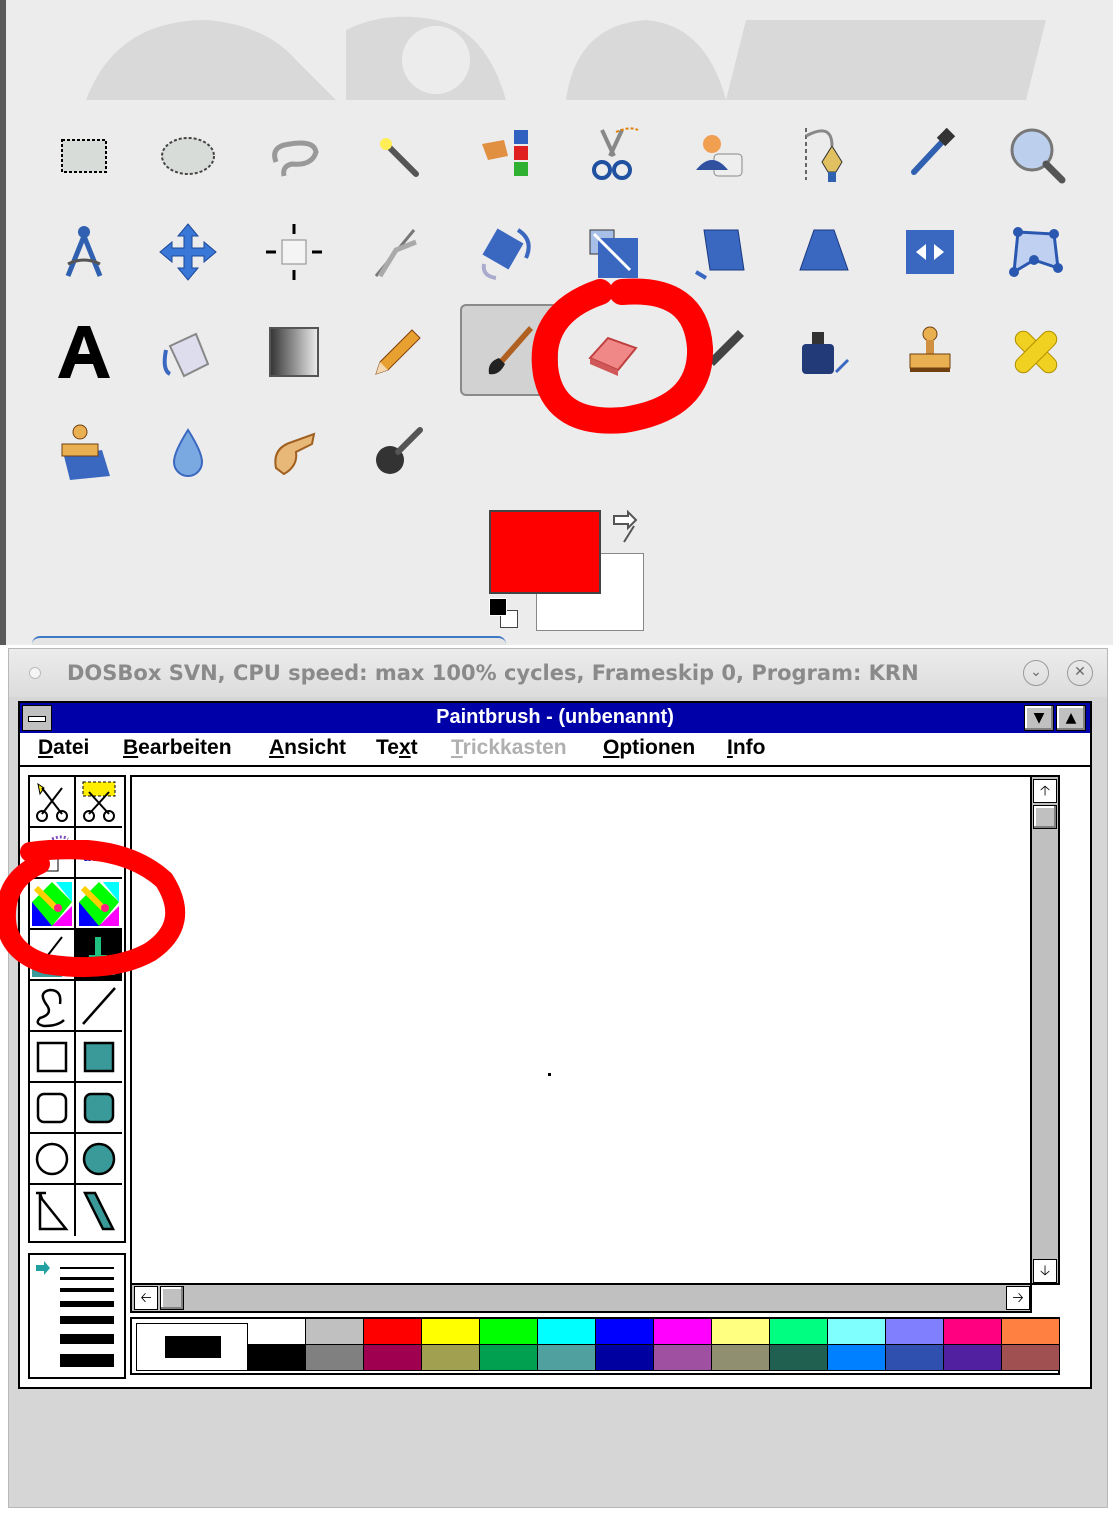  Describe the element at coordinates (1036, 252) in the screenshot. I see `cage-transform-icon` at that location.